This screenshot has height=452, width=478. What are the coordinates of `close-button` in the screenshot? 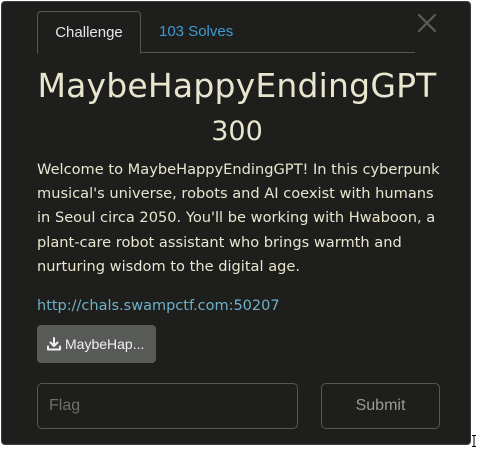 It's located at (427, 23).